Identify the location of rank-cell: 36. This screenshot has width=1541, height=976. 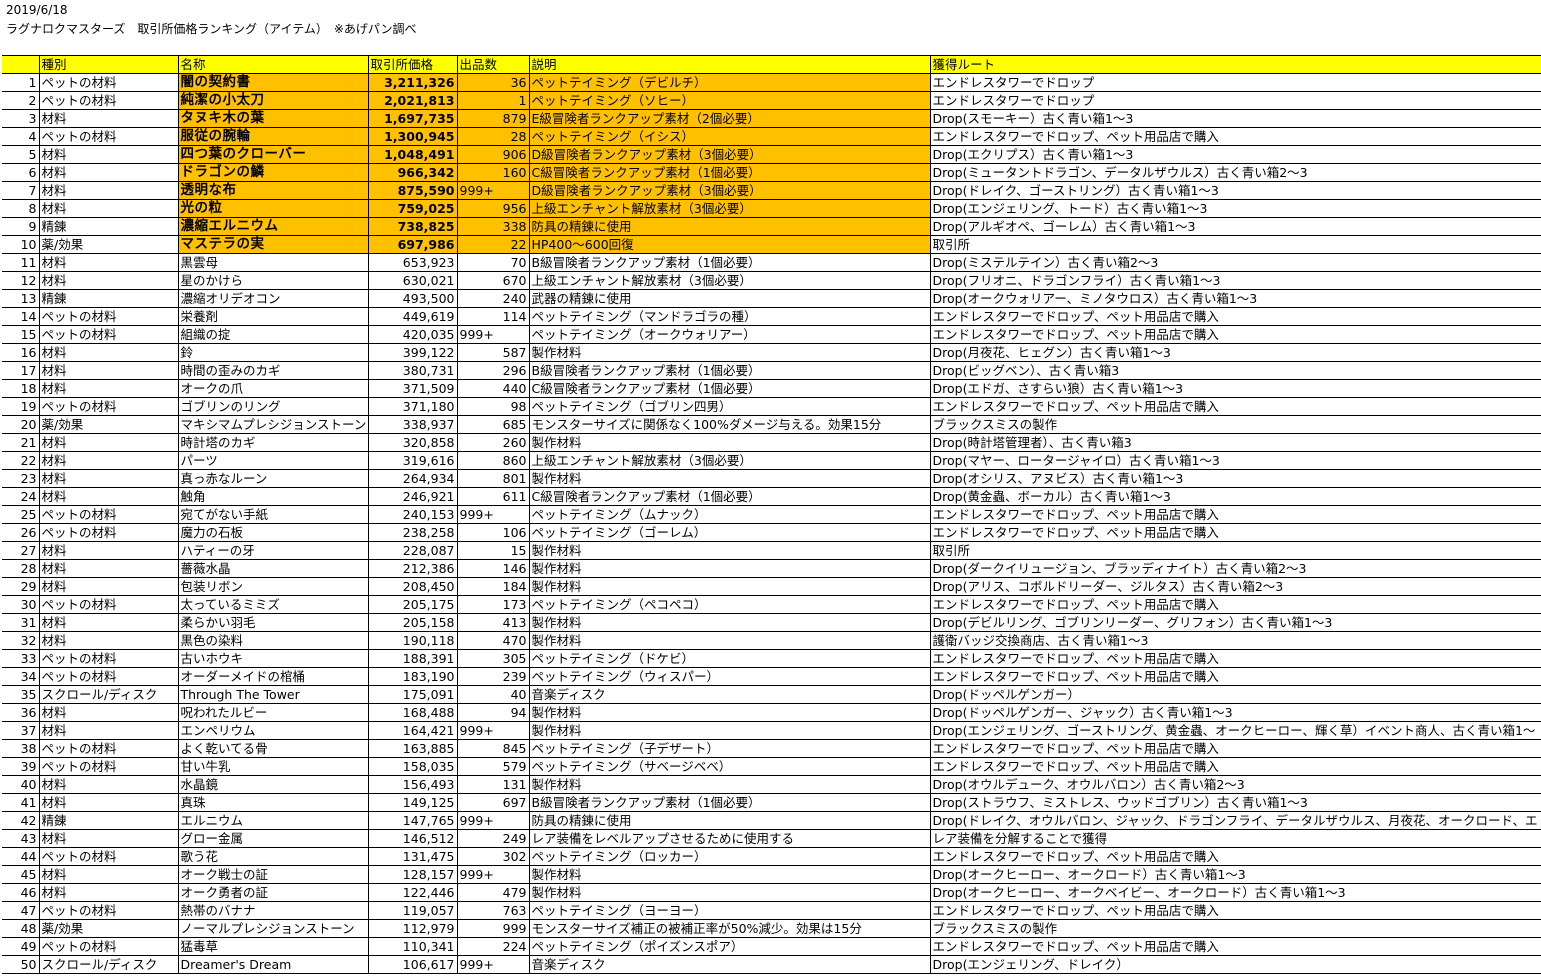
(21, 712).